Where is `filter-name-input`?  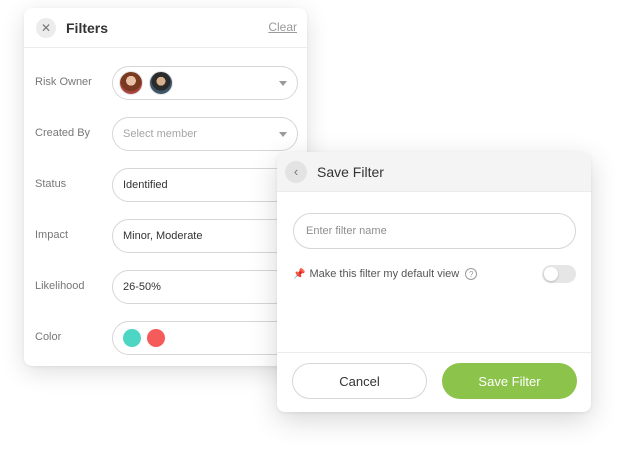 filter-name-input is located at coordinates (434, 231).